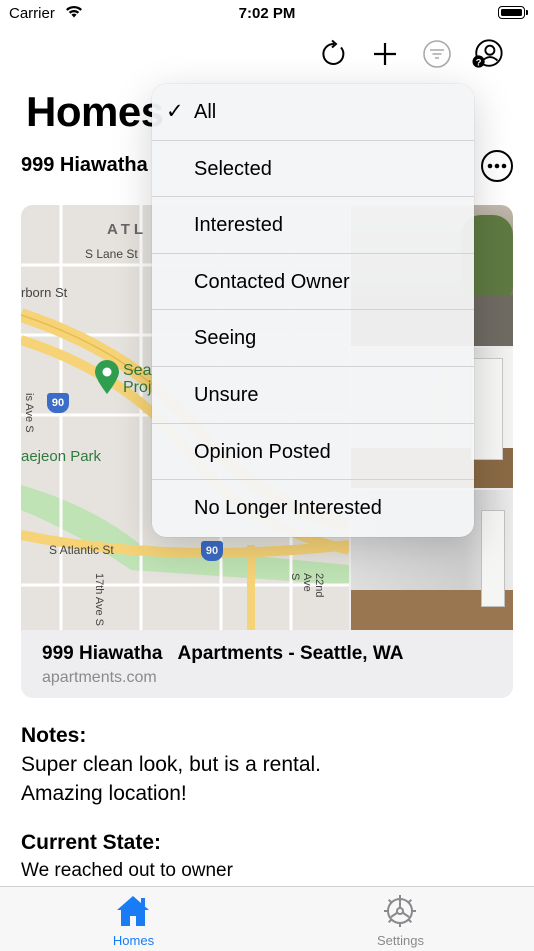 The width and height of the screenshot is (534, 951). Describe the element at coordinates (400, 940) in the screenshot. I see `tab-settings-label: Settings` at that location.